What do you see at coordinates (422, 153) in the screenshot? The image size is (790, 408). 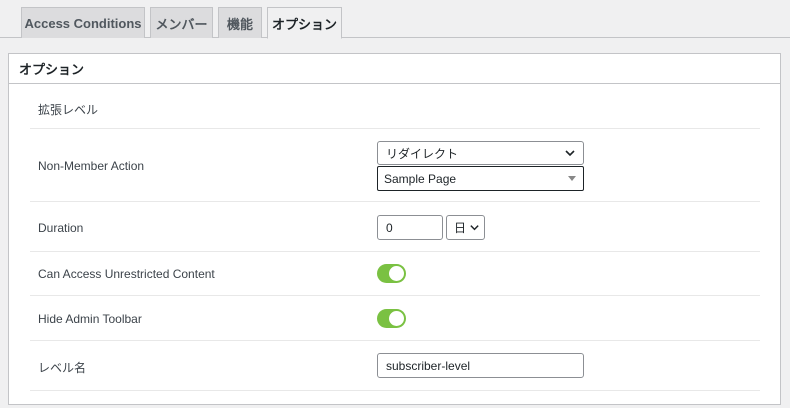 I see `non-member-action-value: リダイレクト` at bounding box center [422, 153].